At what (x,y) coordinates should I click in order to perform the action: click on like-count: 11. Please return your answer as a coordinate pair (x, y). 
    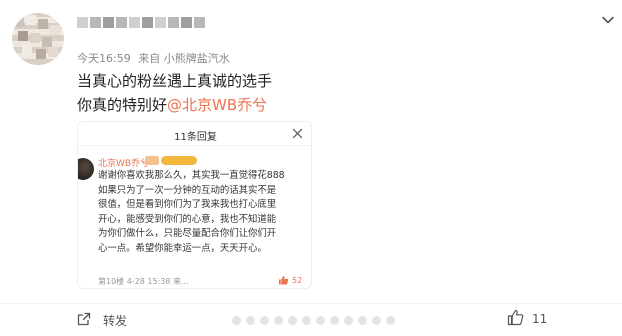
    Looking at the image, I should click on (540, 319).